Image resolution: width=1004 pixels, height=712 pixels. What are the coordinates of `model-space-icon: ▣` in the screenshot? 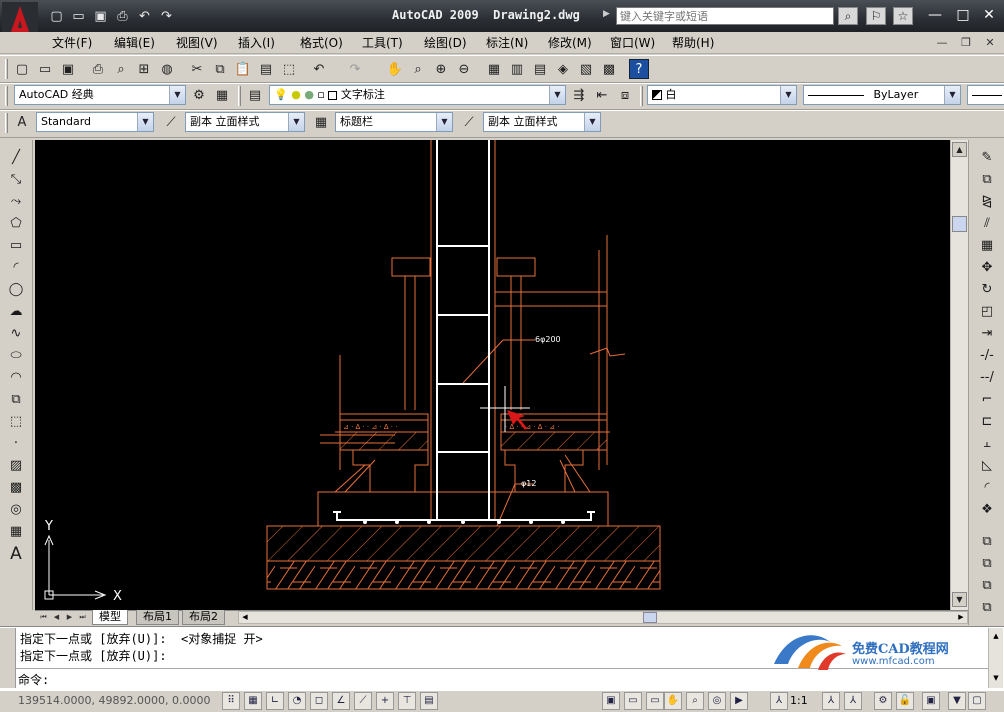 It's located at (611, 701).